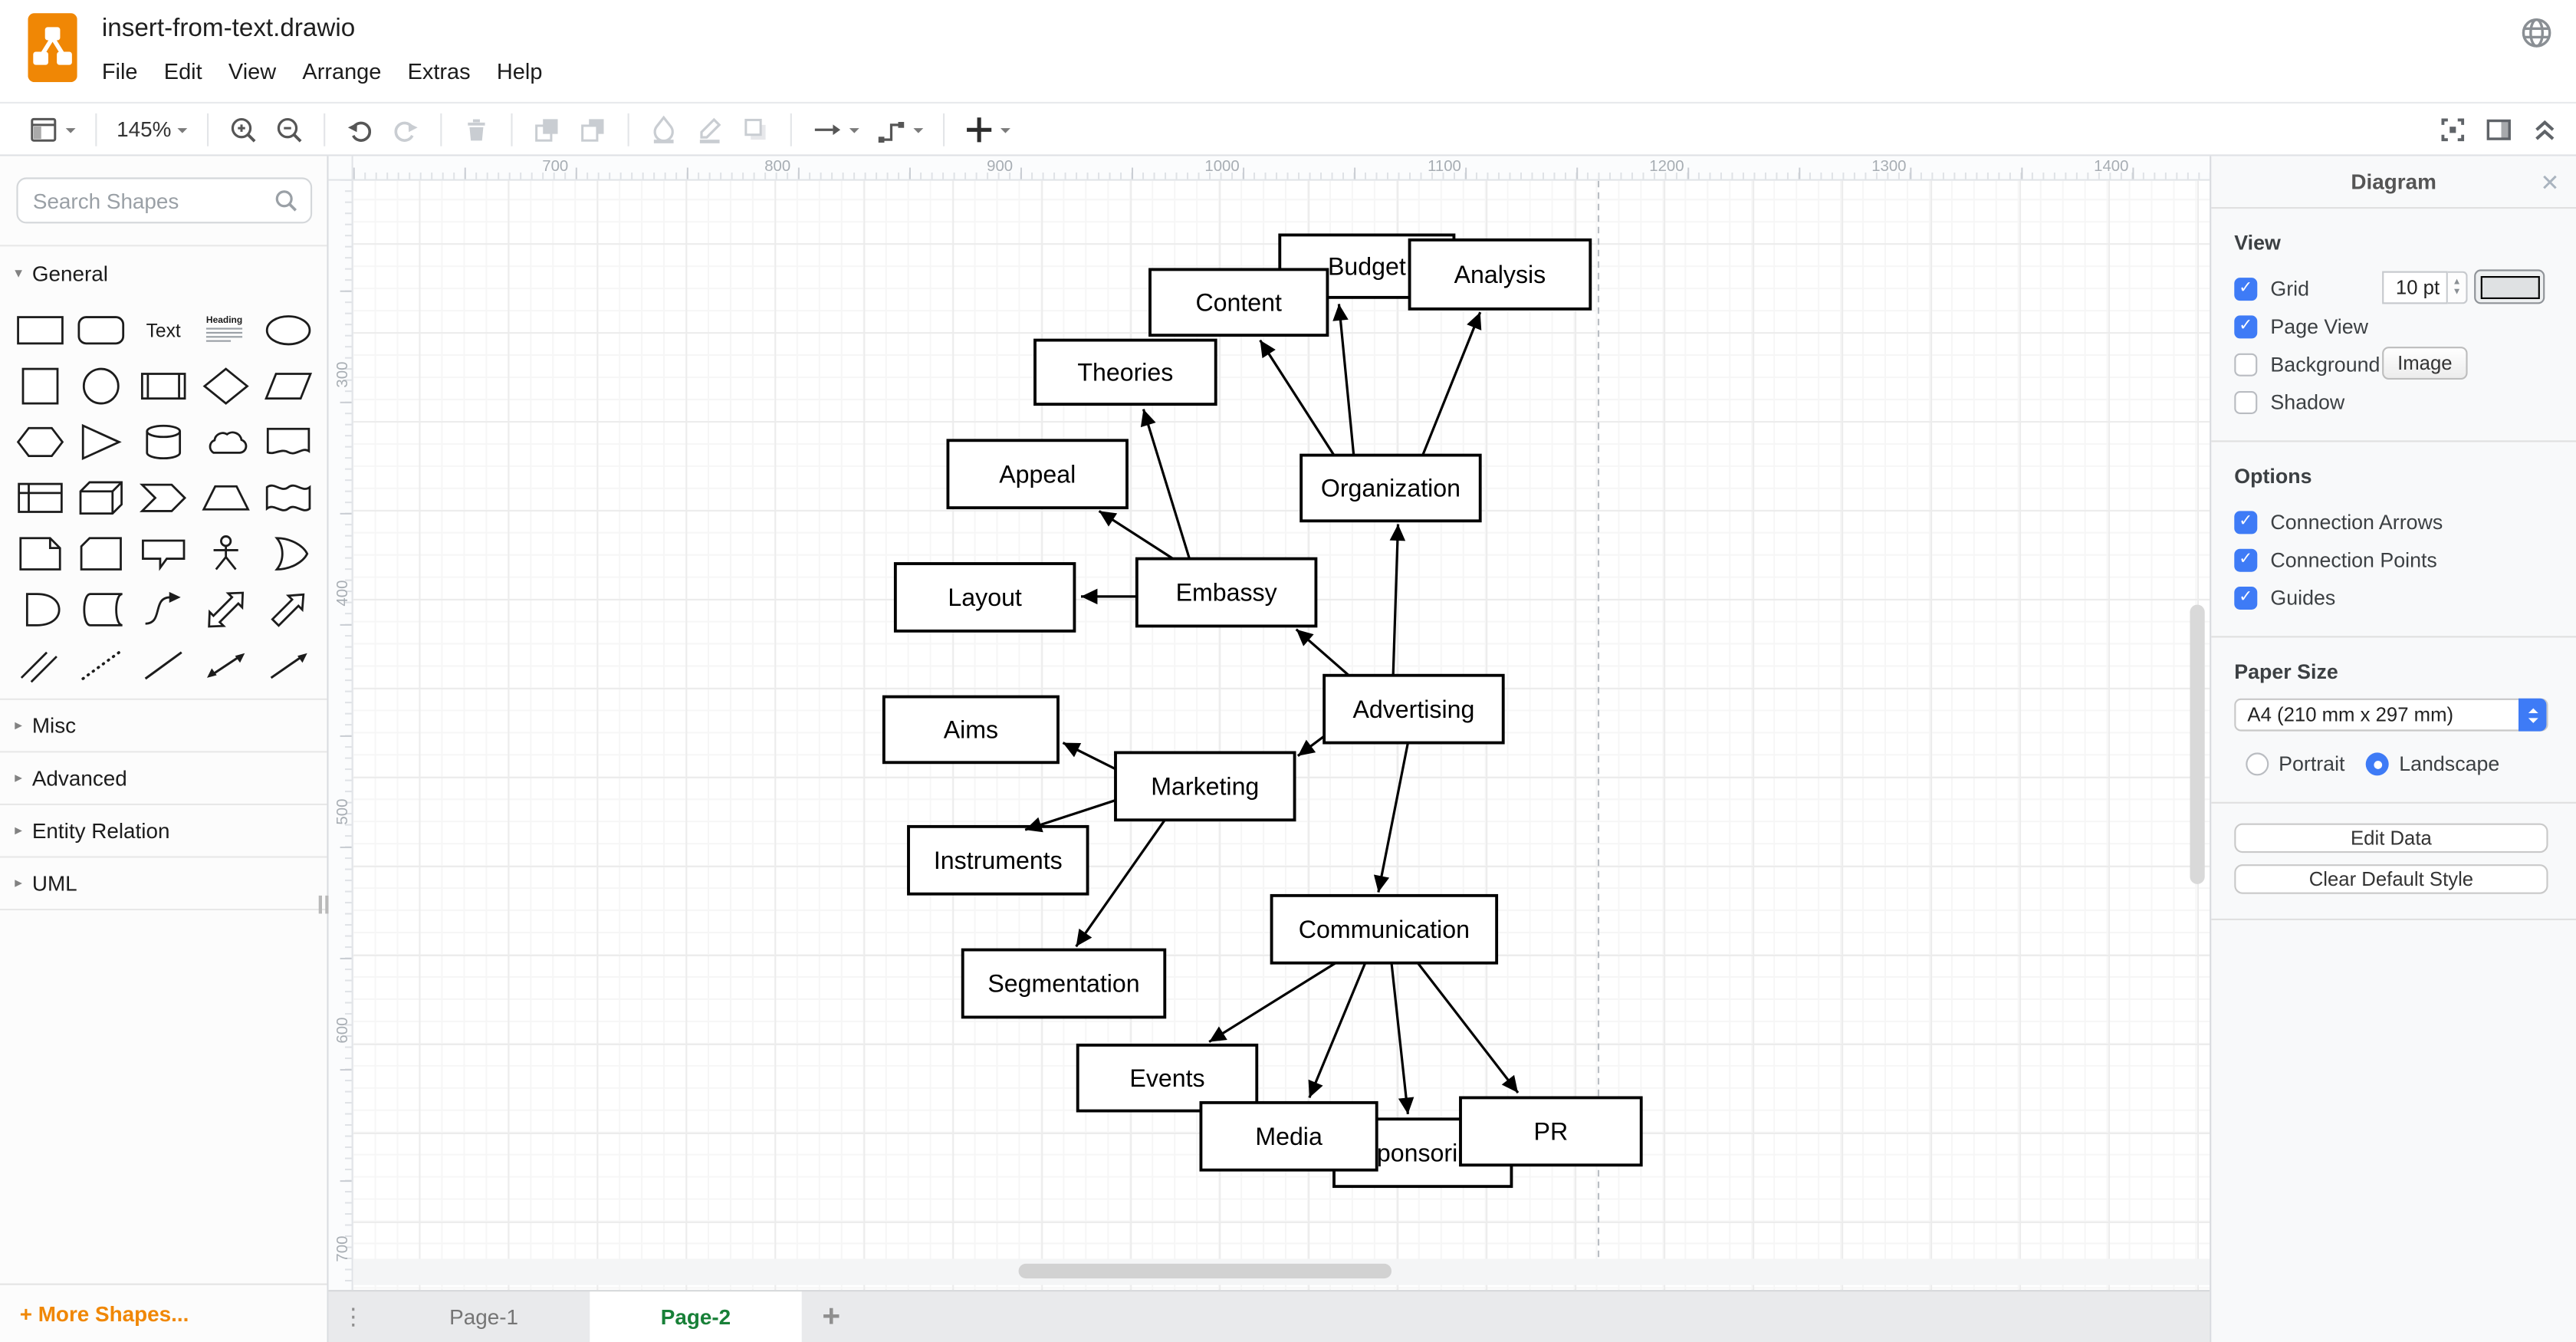 Image resolution: width=2576 pixels, height=1342 pixels. I want to click on fullscreen-icon, so click(2453, 130).